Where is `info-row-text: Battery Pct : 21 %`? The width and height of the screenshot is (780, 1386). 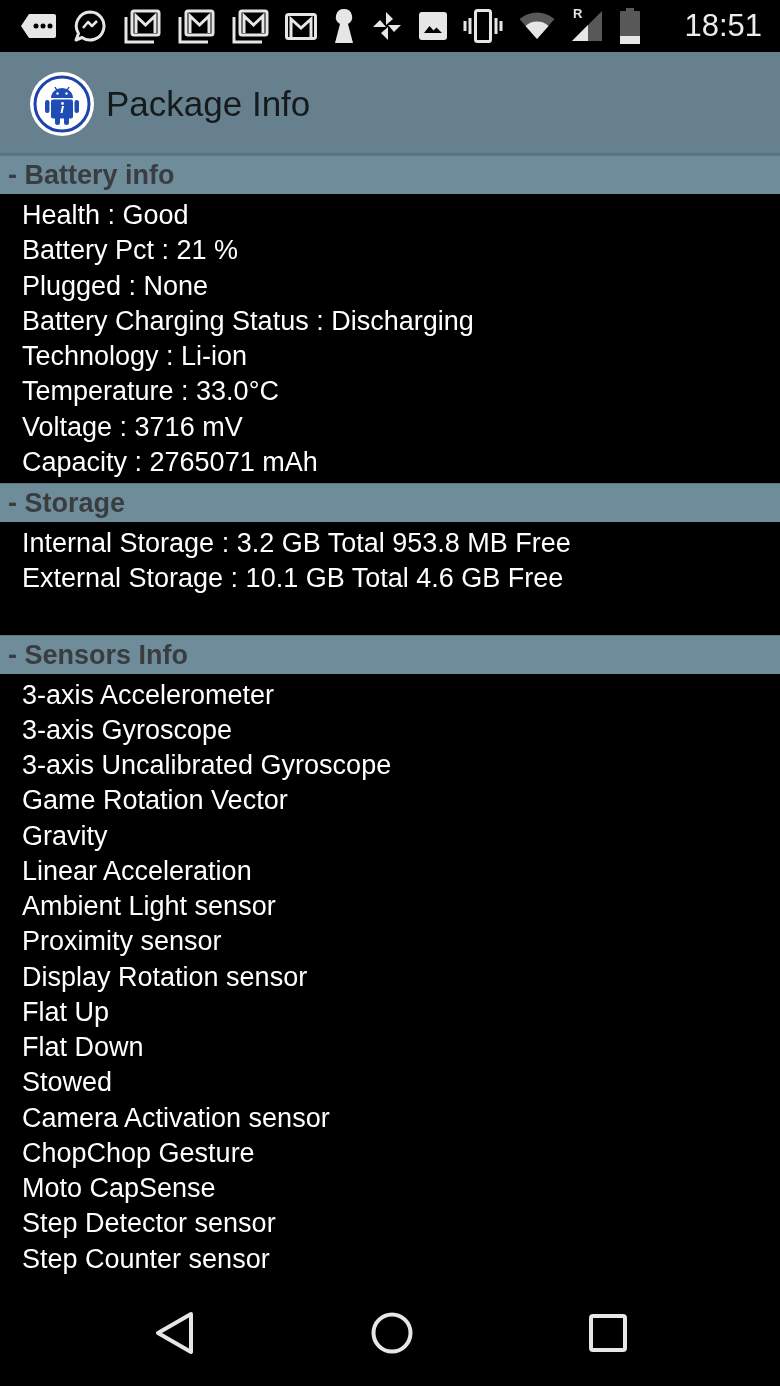 info-row-text: Battery Pct : 21 % is located at coordinates (130, 251).